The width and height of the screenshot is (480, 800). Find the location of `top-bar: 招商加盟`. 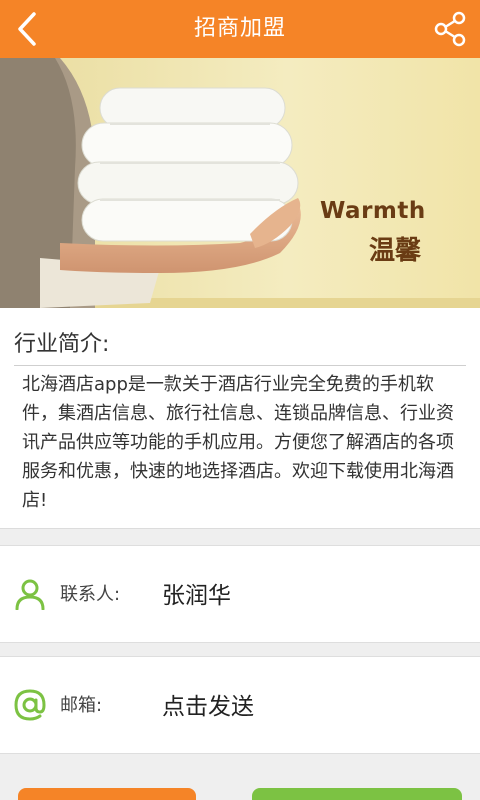

top-bar: 招商加盟 is located at coordinates (240, 29).